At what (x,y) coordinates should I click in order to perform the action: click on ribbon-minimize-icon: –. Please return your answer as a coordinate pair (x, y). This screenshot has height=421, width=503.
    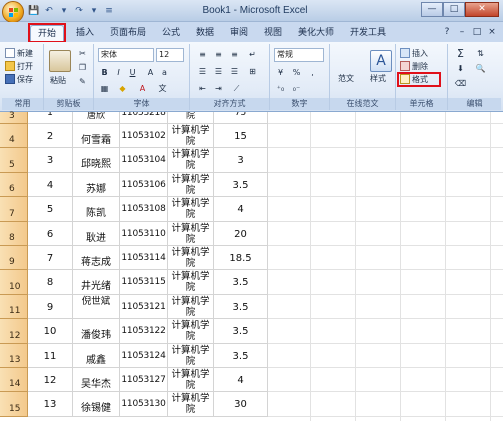
    Looking at the image, I should click on (462, 32).